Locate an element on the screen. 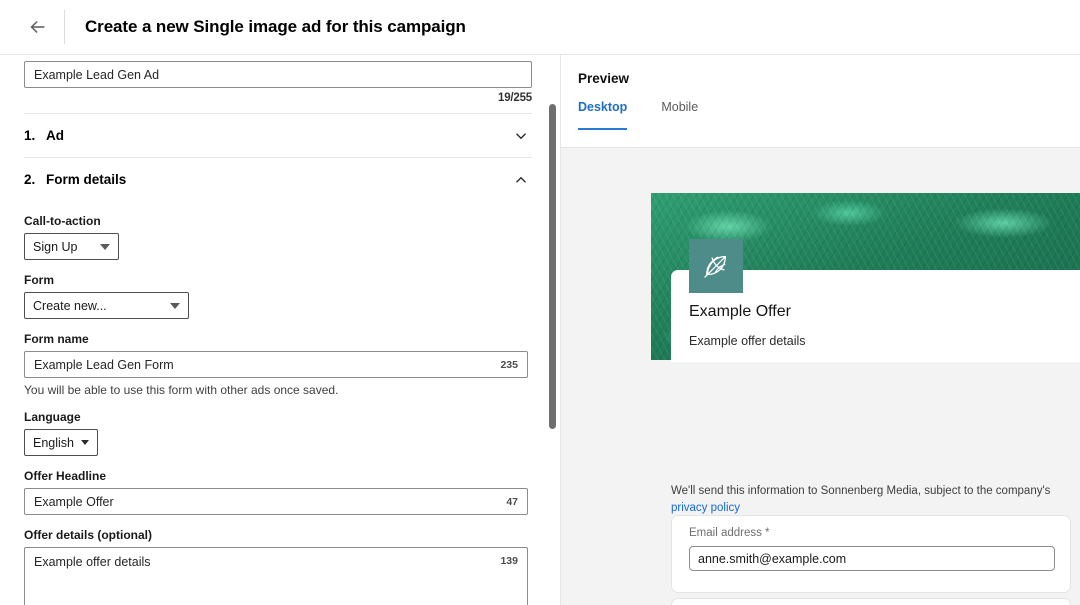  email-input: anne.smith@example.com is located at coordinates (872, 558).